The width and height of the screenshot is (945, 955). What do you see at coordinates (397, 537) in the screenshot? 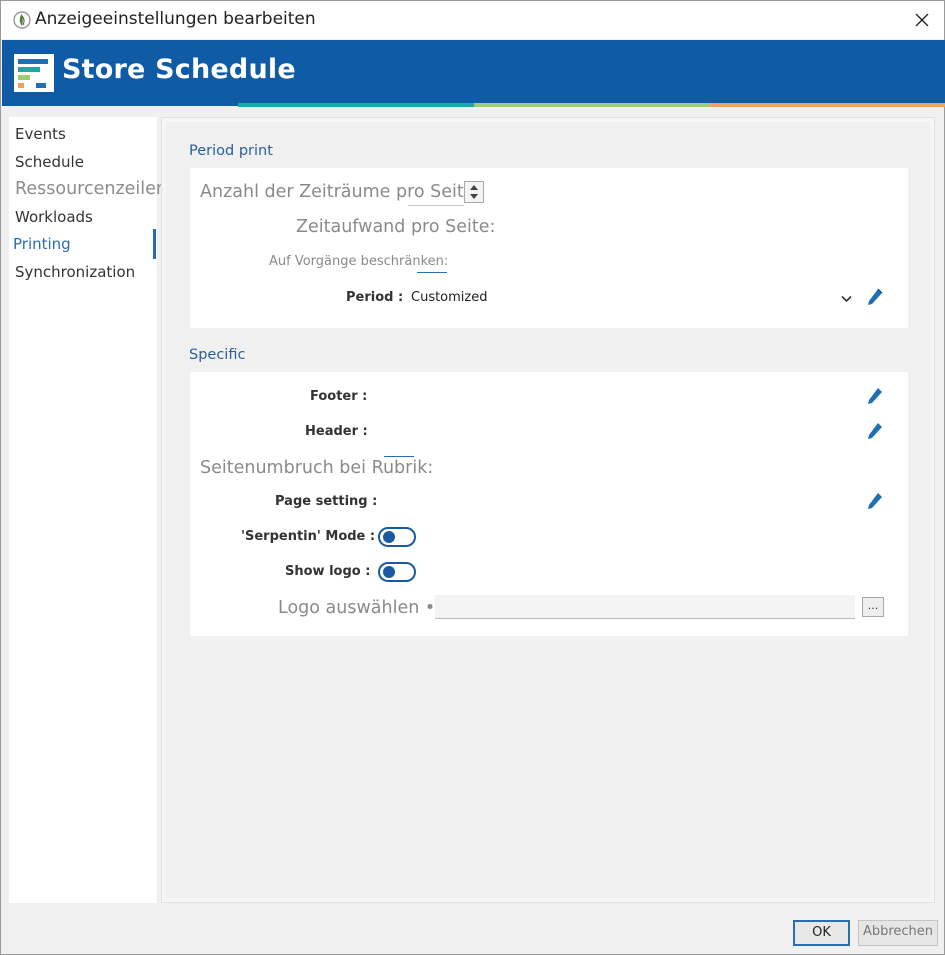
I see `serpentin-mode-toggle` at bounding box center [397, 537].